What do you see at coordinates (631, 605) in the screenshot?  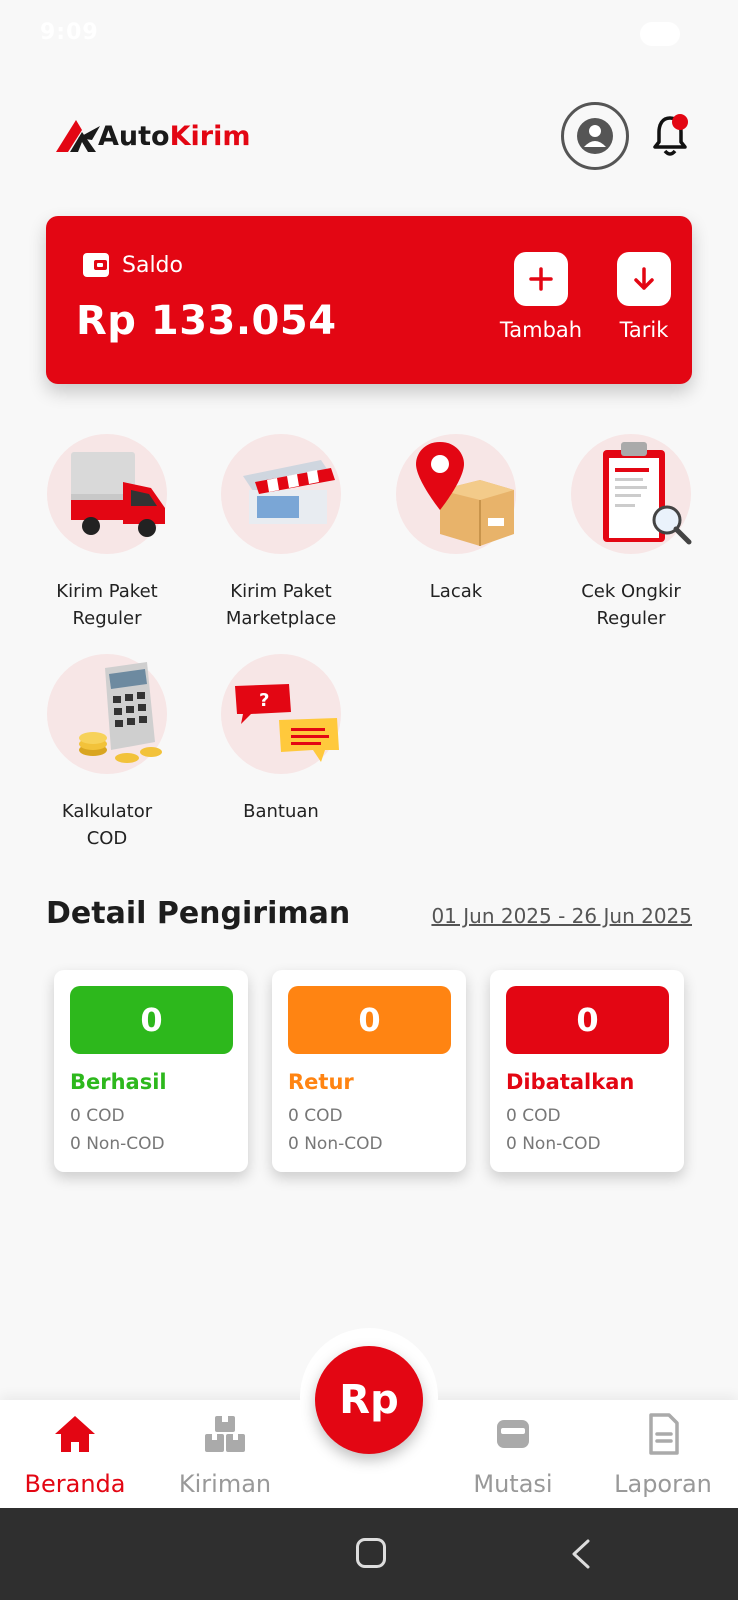 I see `menu-label: Cek Ongkir Reguler` at bounding box center [631, 605].